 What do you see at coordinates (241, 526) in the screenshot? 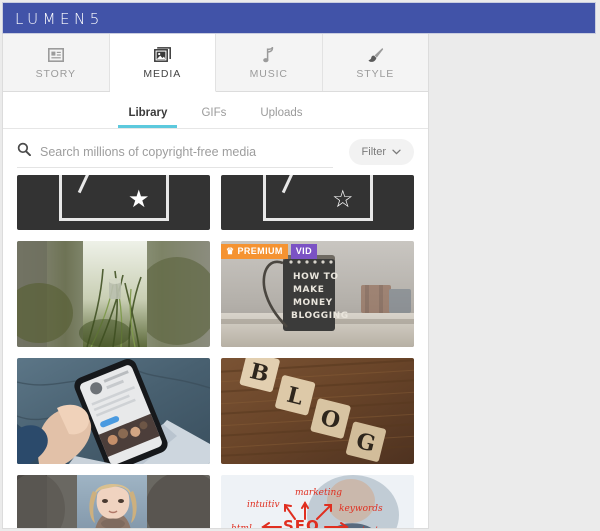
I see `svg-text: html` at bounding box center [241, 526].